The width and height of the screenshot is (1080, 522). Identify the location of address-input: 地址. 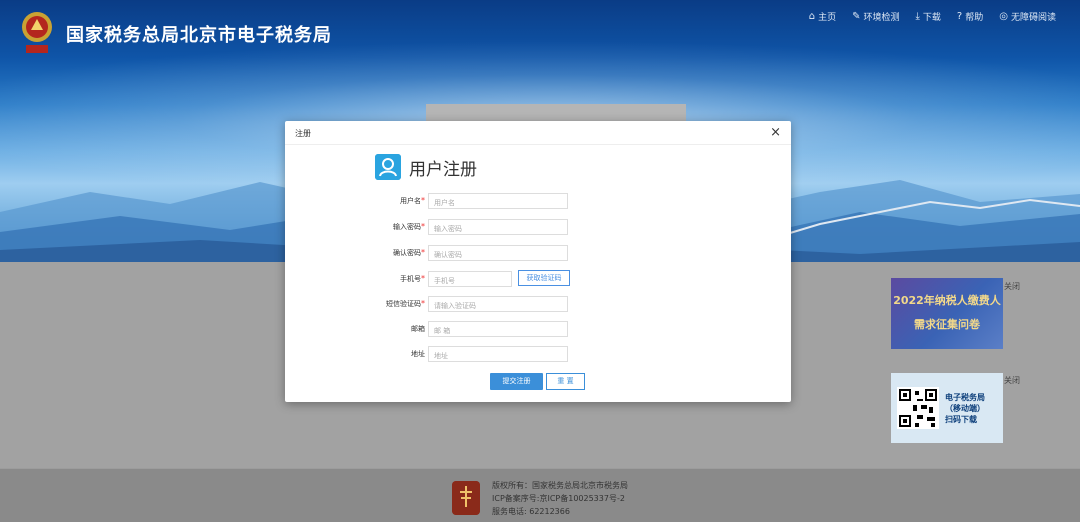
(498, 354).